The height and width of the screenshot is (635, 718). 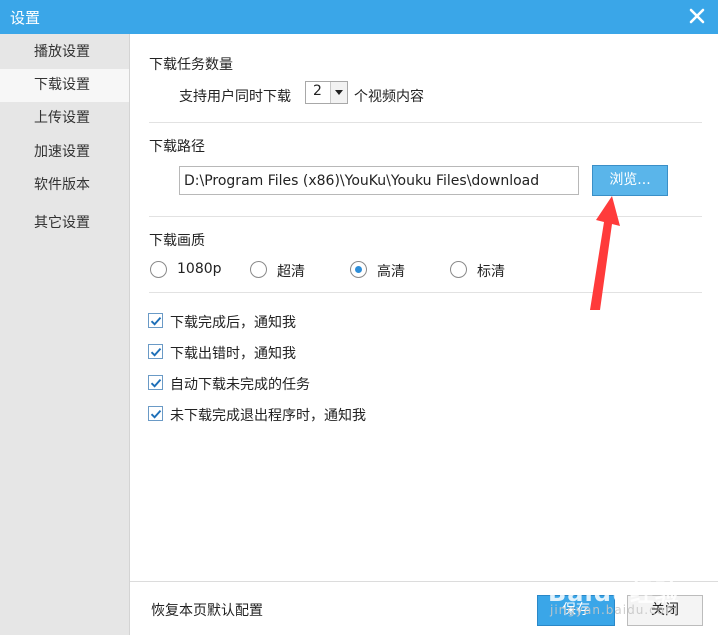 I want to click on radio-checked-icon, so click(x=358, y=269).